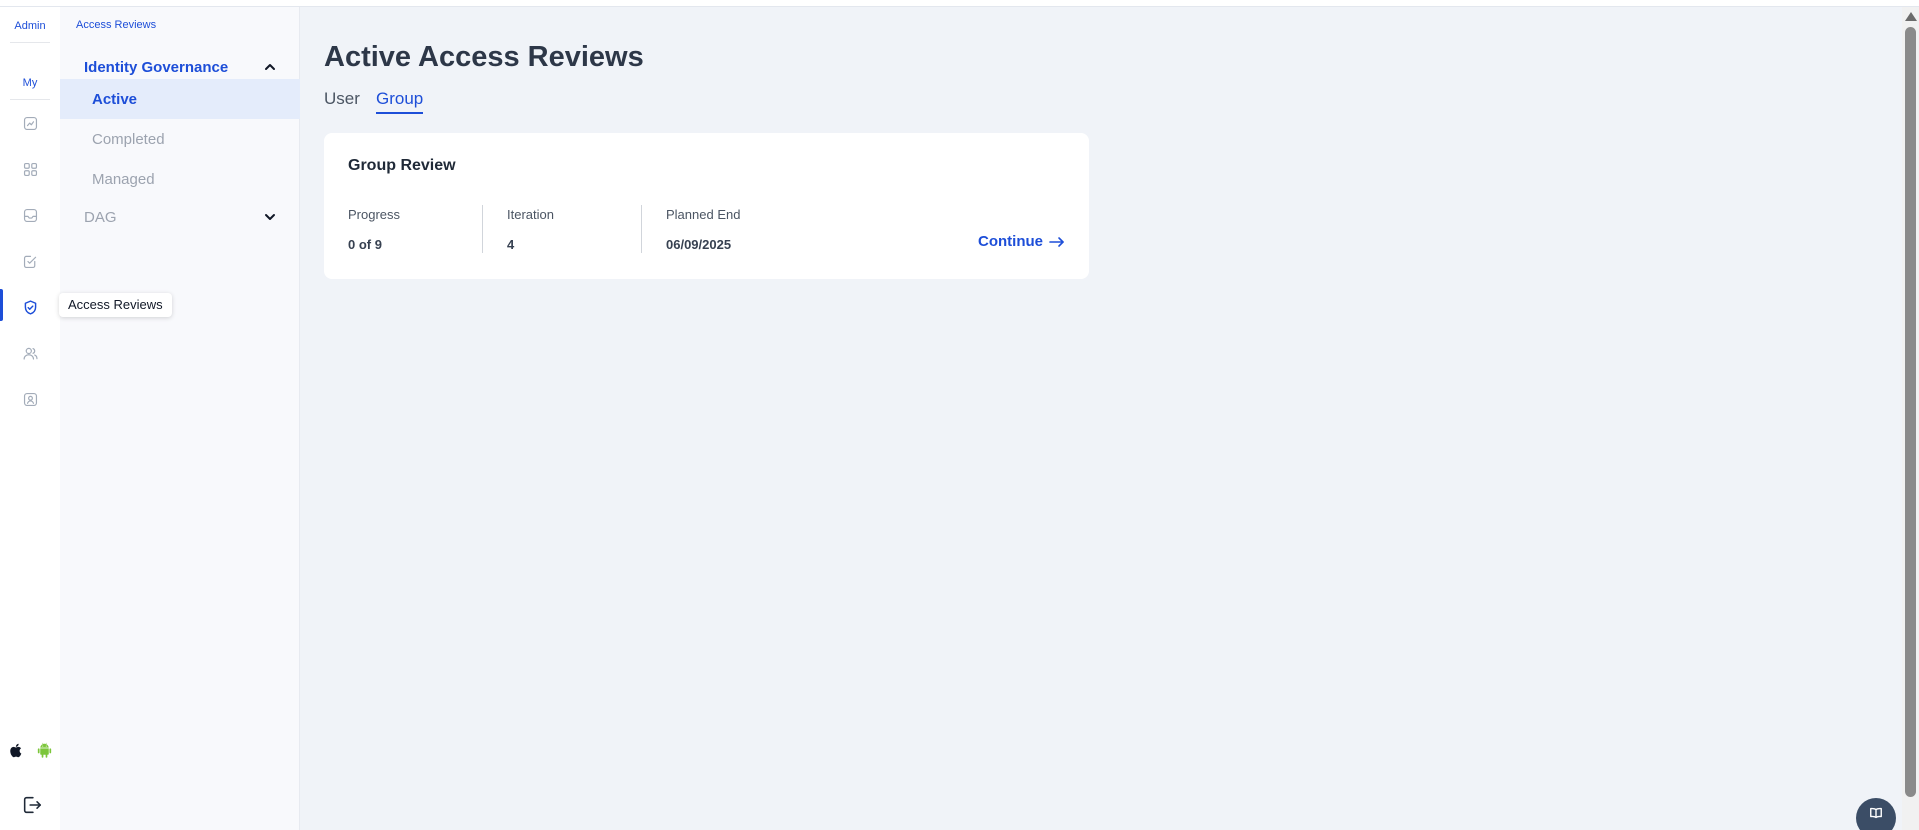 Image resolution: width=1919 pixels, height=830 pixels. What do you see at coordinates (530, 231) in the screenshot?
I see `iteration-field: Iteration 4` at bounding box center [530, 231].